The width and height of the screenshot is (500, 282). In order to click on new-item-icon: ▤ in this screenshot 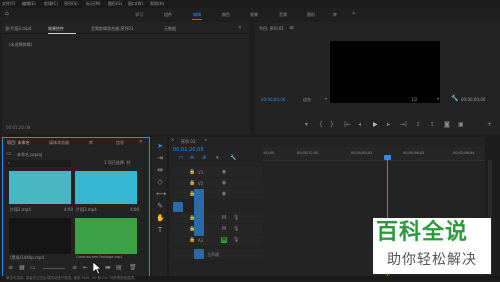, I will do `click(119, 268)`.